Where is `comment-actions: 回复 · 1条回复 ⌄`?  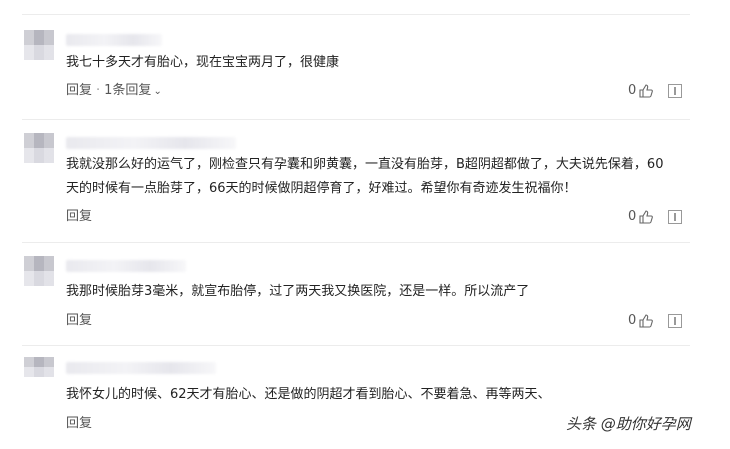
comment-actions: 回复 · 1条回复 ⌄ is located at coordinates (114, 91).